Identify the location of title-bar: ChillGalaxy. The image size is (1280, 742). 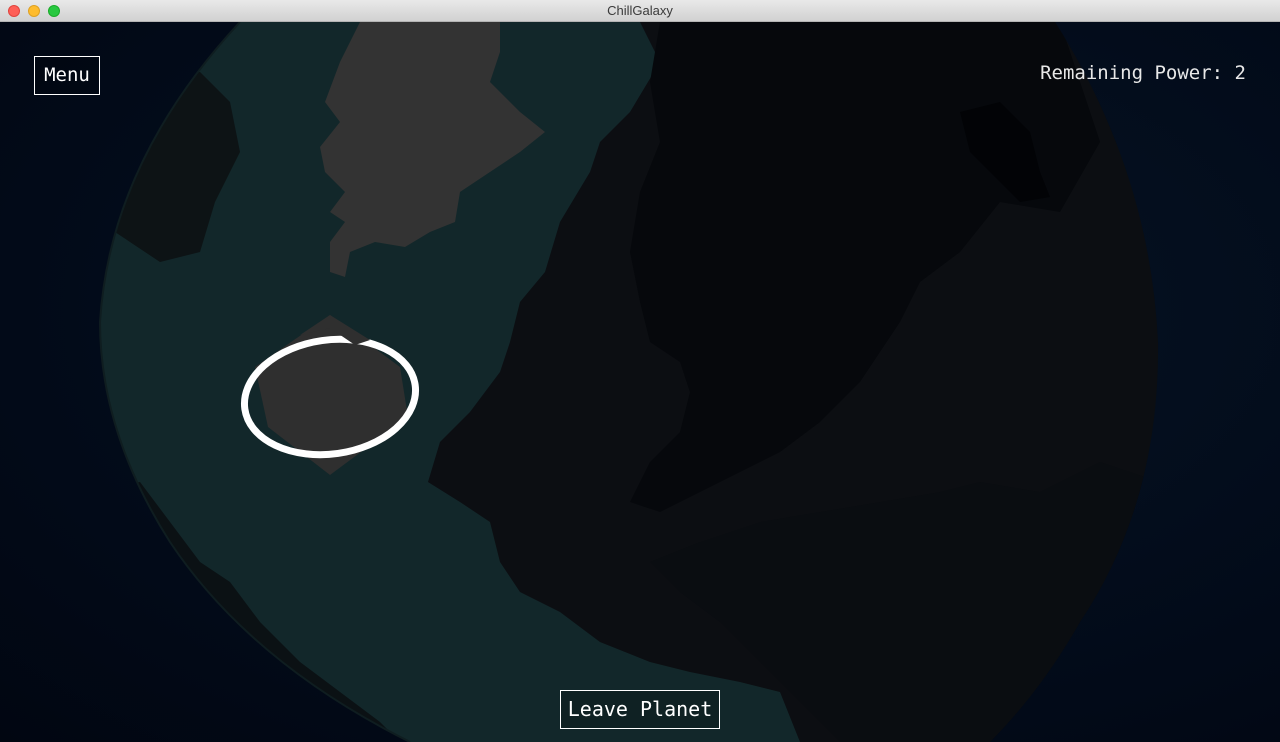
(640, 11).